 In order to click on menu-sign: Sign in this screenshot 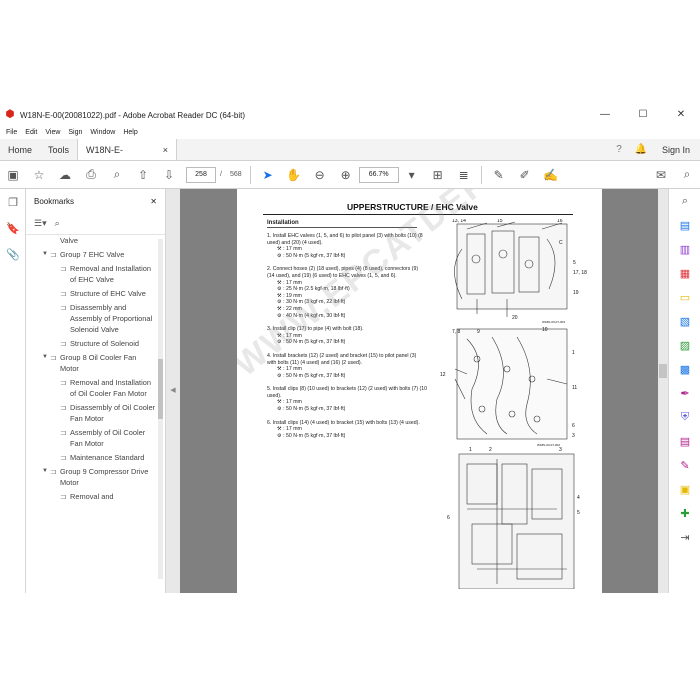, I will do `click(75, 132)`.